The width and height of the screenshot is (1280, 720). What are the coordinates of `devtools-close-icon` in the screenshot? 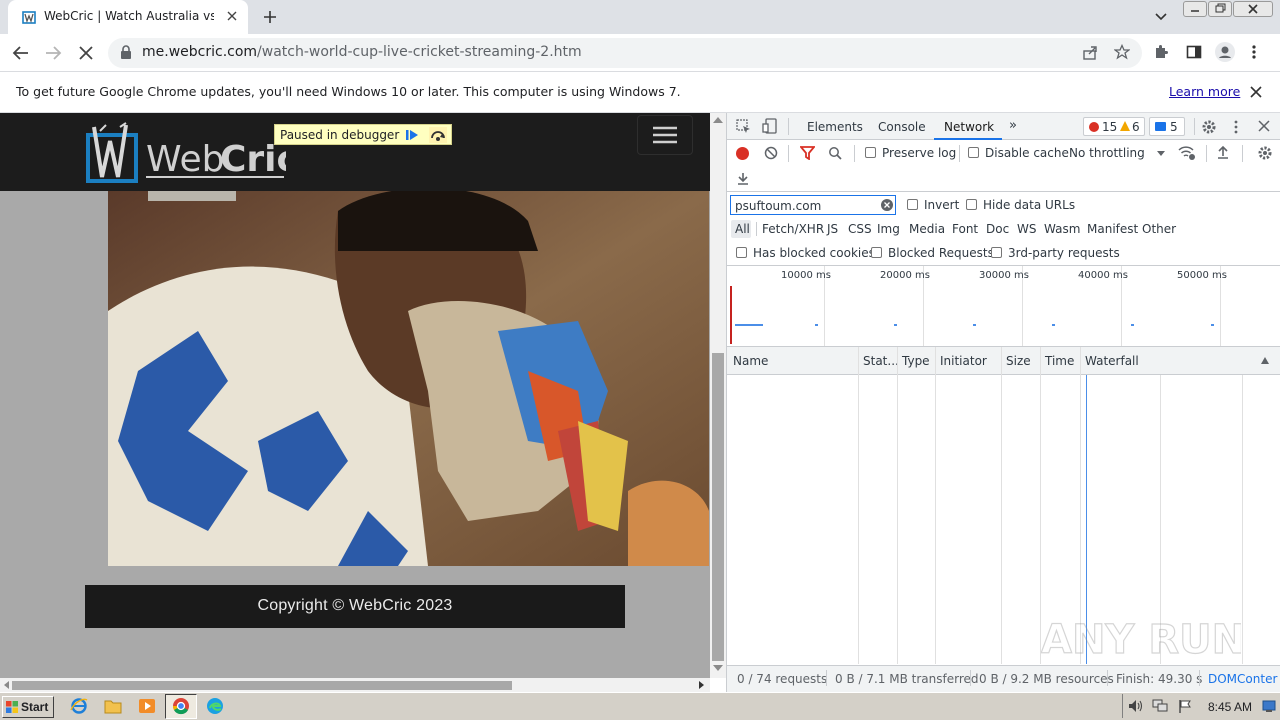 It's located at (1264, 126).